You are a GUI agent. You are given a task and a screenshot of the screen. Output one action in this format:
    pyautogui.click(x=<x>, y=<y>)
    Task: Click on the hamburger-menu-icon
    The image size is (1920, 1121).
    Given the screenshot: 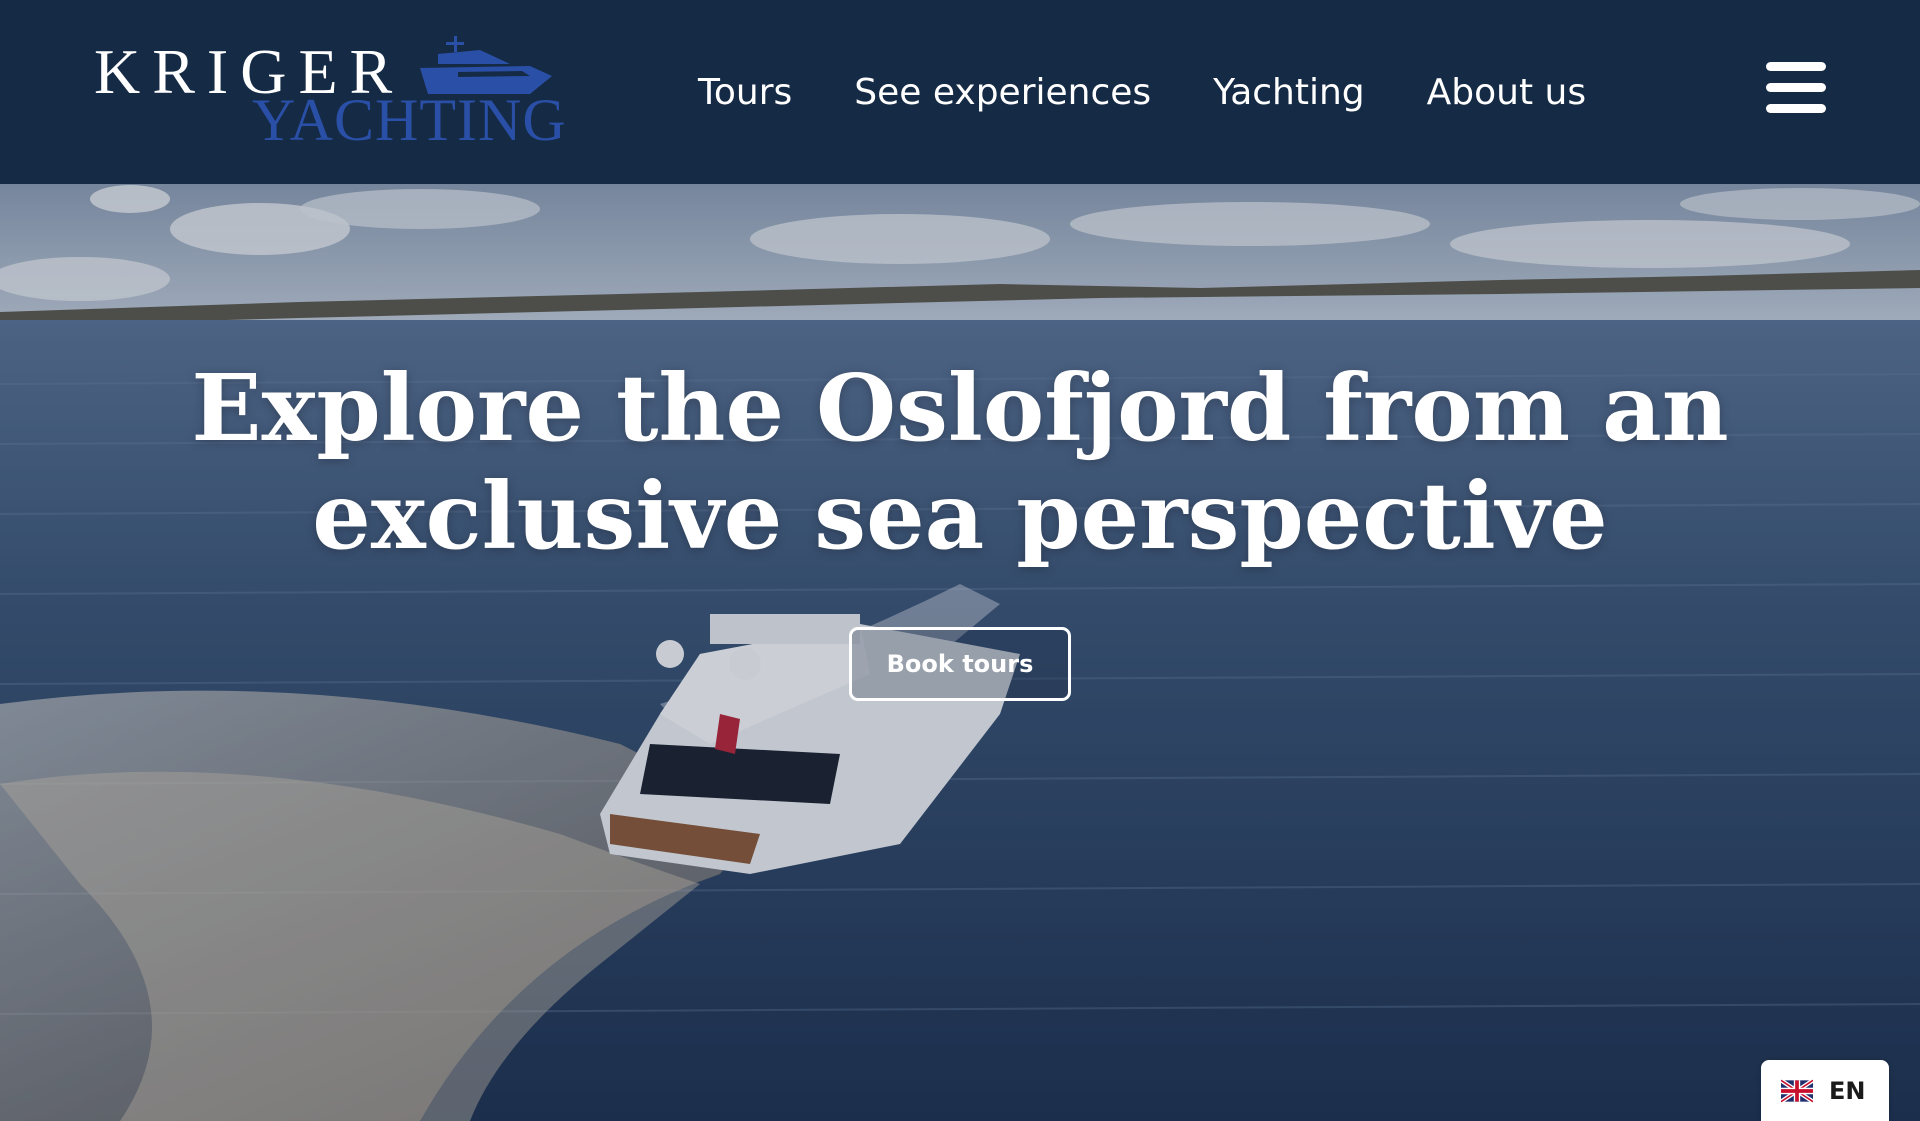 What is the action you would take?
    pyautogui.click(x=1796, y=88)
    